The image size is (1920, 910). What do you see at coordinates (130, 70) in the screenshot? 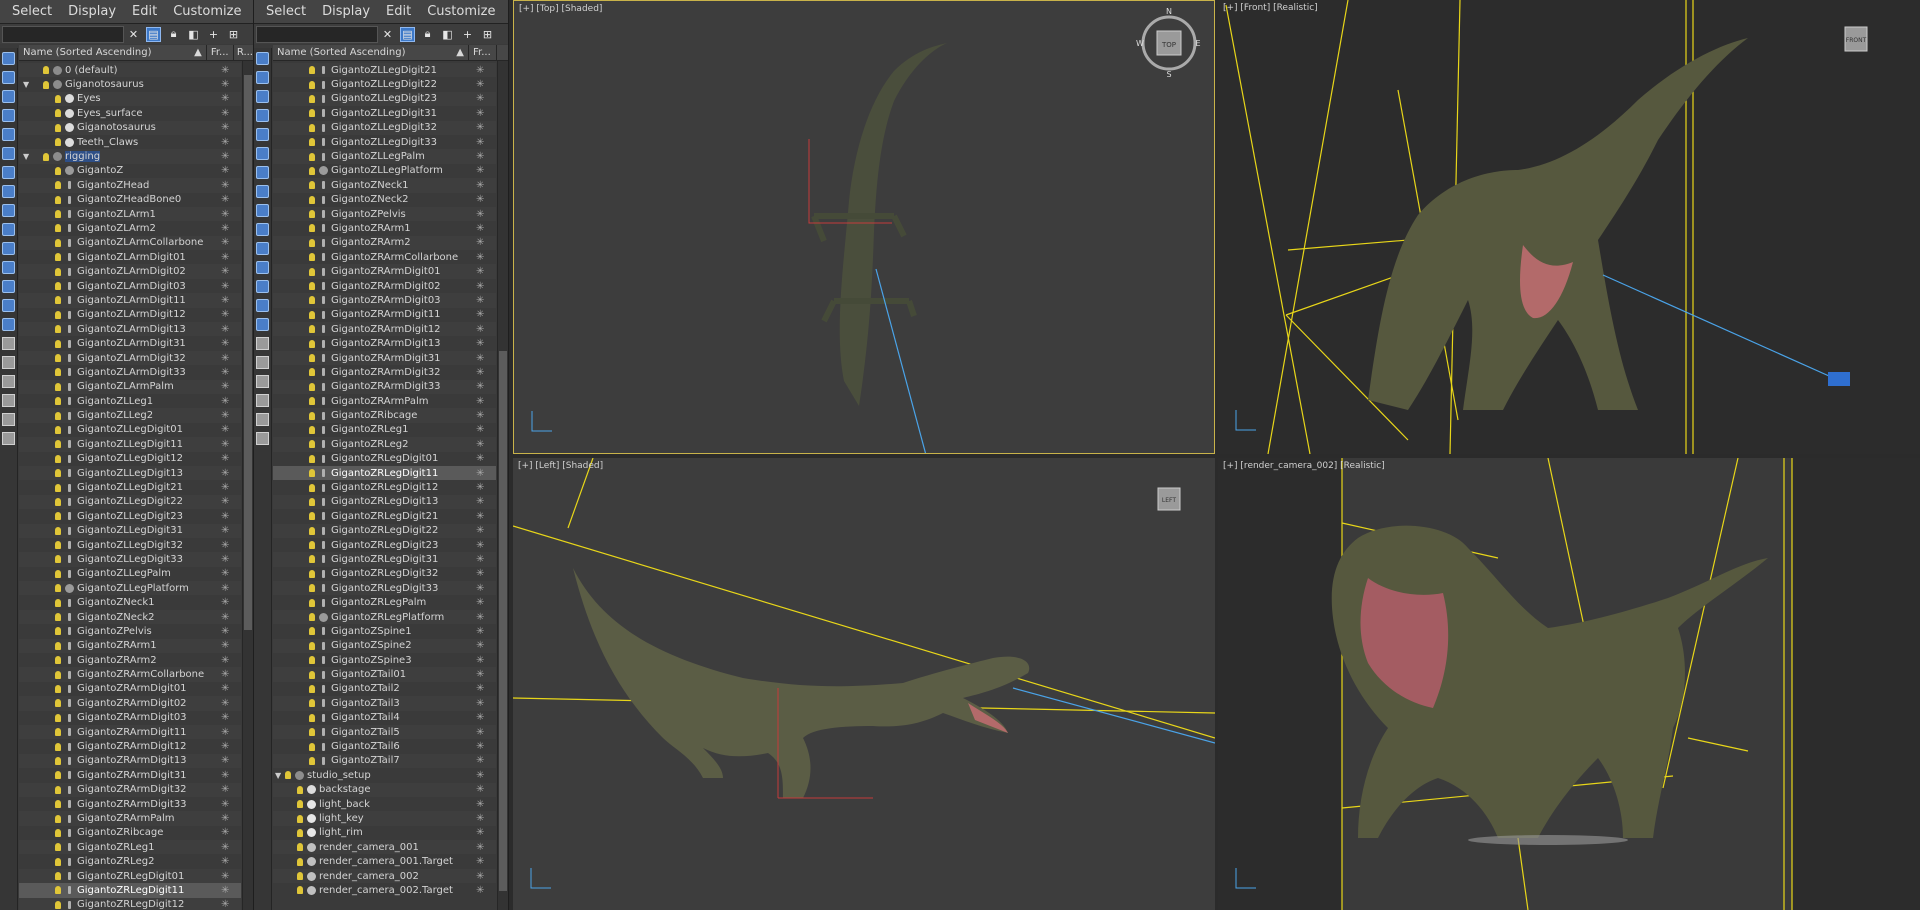
I see `tree-row: 0 (default) ✳` at bounding box center [130, 70].